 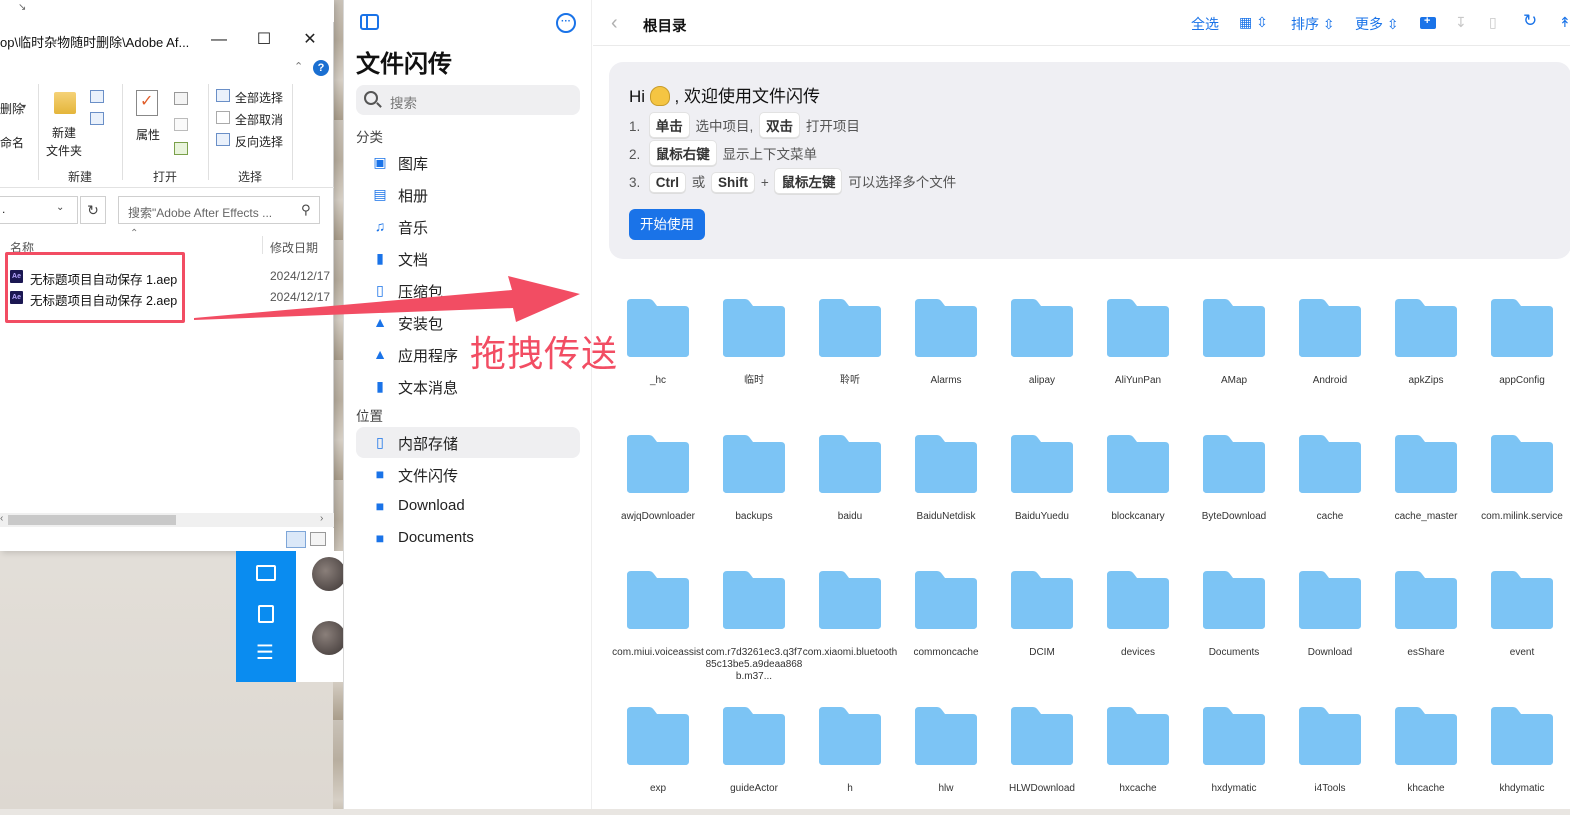 What do you see at coordinates (850, 488) in the screenshot?
I see `folder-item: baidu` at bounding box center [850, 488].